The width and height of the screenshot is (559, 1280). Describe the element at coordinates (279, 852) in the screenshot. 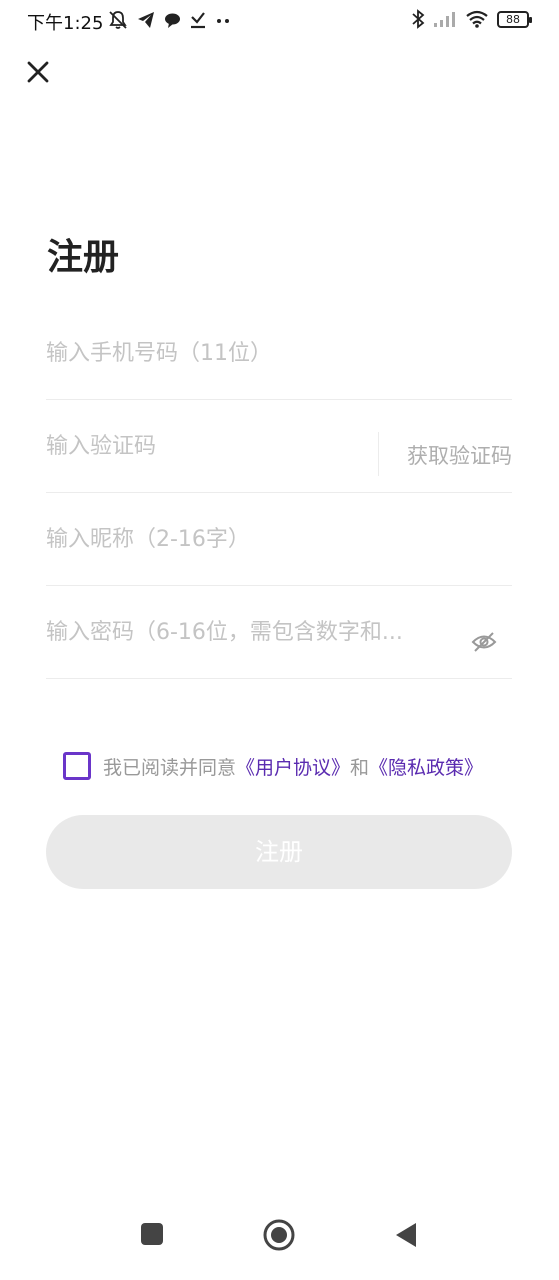

I see `register-button: 注册` at that location.